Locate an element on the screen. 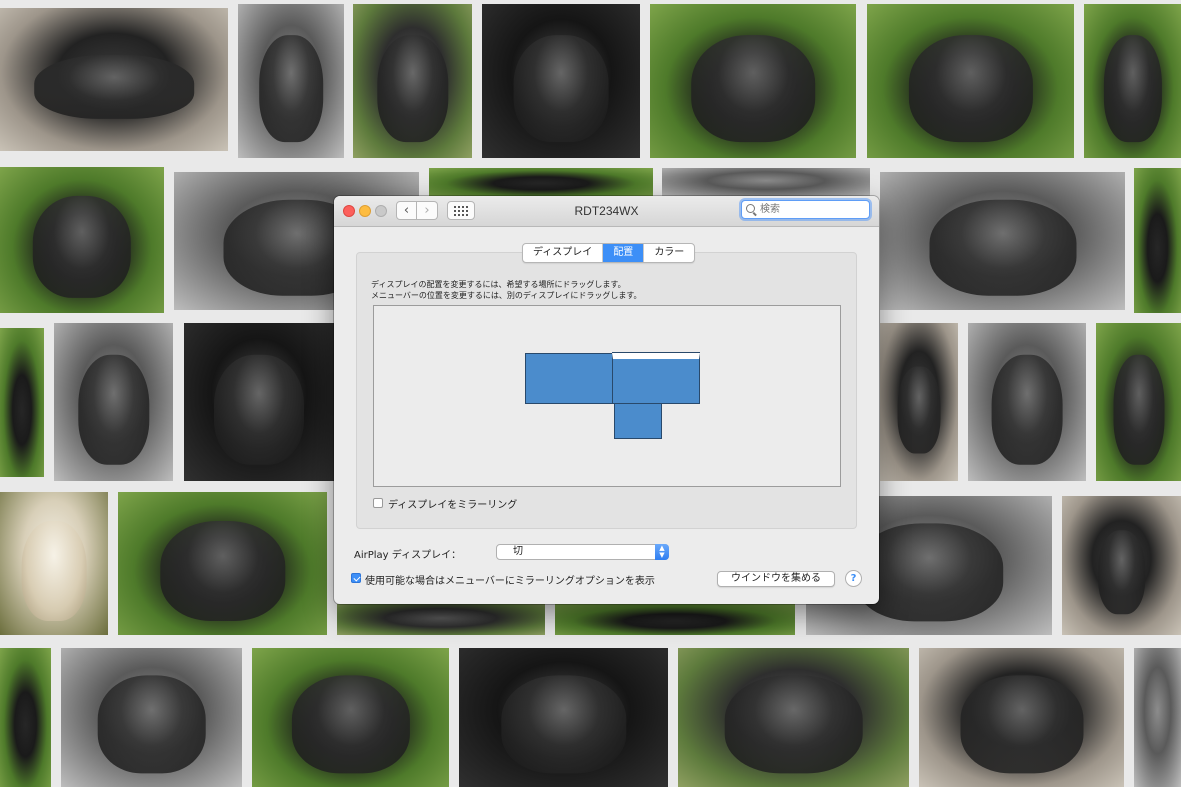 The width and height of the screenshot is (1181, 787). tab-bar: ディスプレイ 配置 カラー is located at coordinates (609, 253).